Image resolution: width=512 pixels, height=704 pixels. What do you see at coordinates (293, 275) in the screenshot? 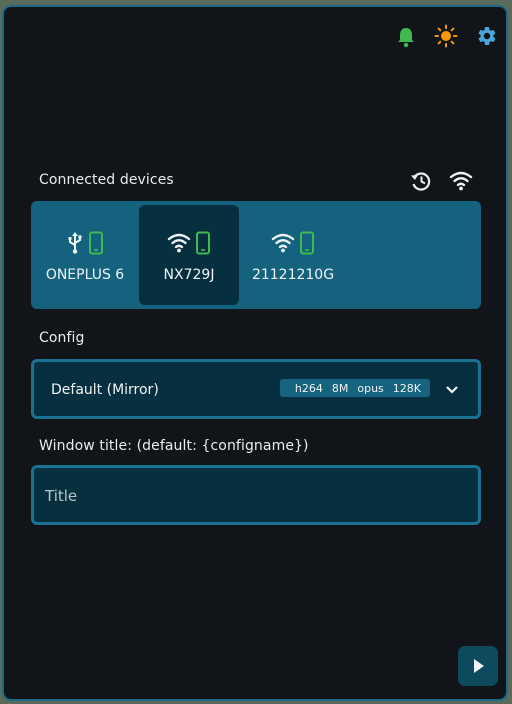
I see `device-name: 21121210G` at bounding box center [293, 275].